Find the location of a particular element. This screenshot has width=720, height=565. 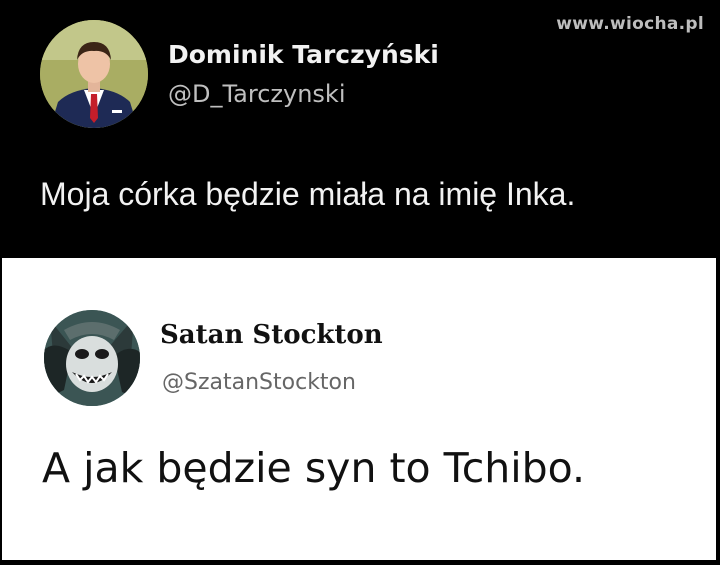

tweet-text: Moja córka będzie miała na imię Inka. is located at coordinates (308, 194).